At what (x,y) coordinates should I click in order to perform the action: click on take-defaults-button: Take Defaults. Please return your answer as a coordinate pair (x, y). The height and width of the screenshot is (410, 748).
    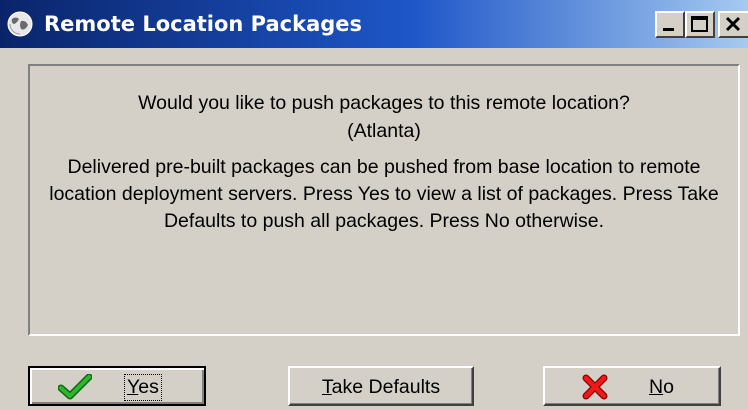
    Looking at the image, I should click on (381, 386).